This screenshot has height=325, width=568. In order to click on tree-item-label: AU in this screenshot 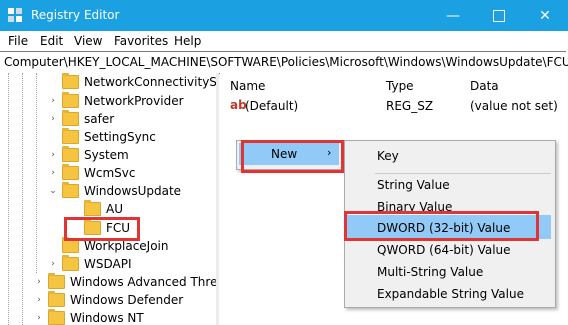, I will do `click(114, 209)`.